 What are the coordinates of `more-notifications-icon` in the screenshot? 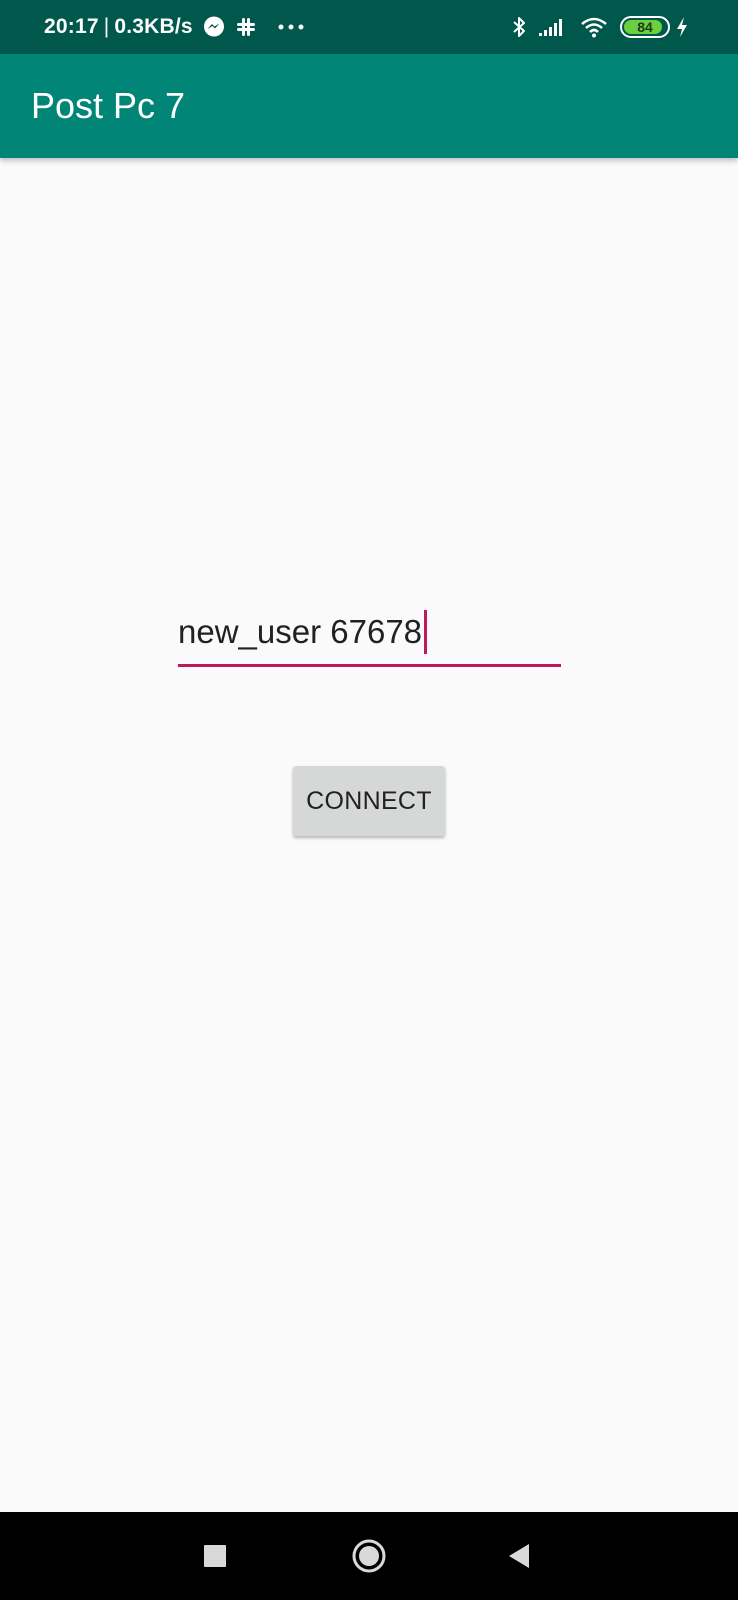 It's located at (291, 27).